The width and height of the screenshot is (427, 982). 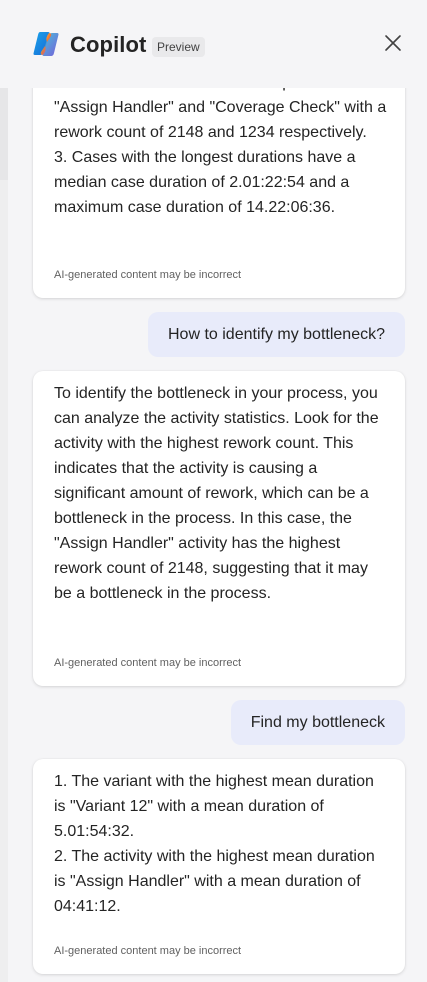 I want to click on copilot-logo-icon, so click(x=46, y=44).